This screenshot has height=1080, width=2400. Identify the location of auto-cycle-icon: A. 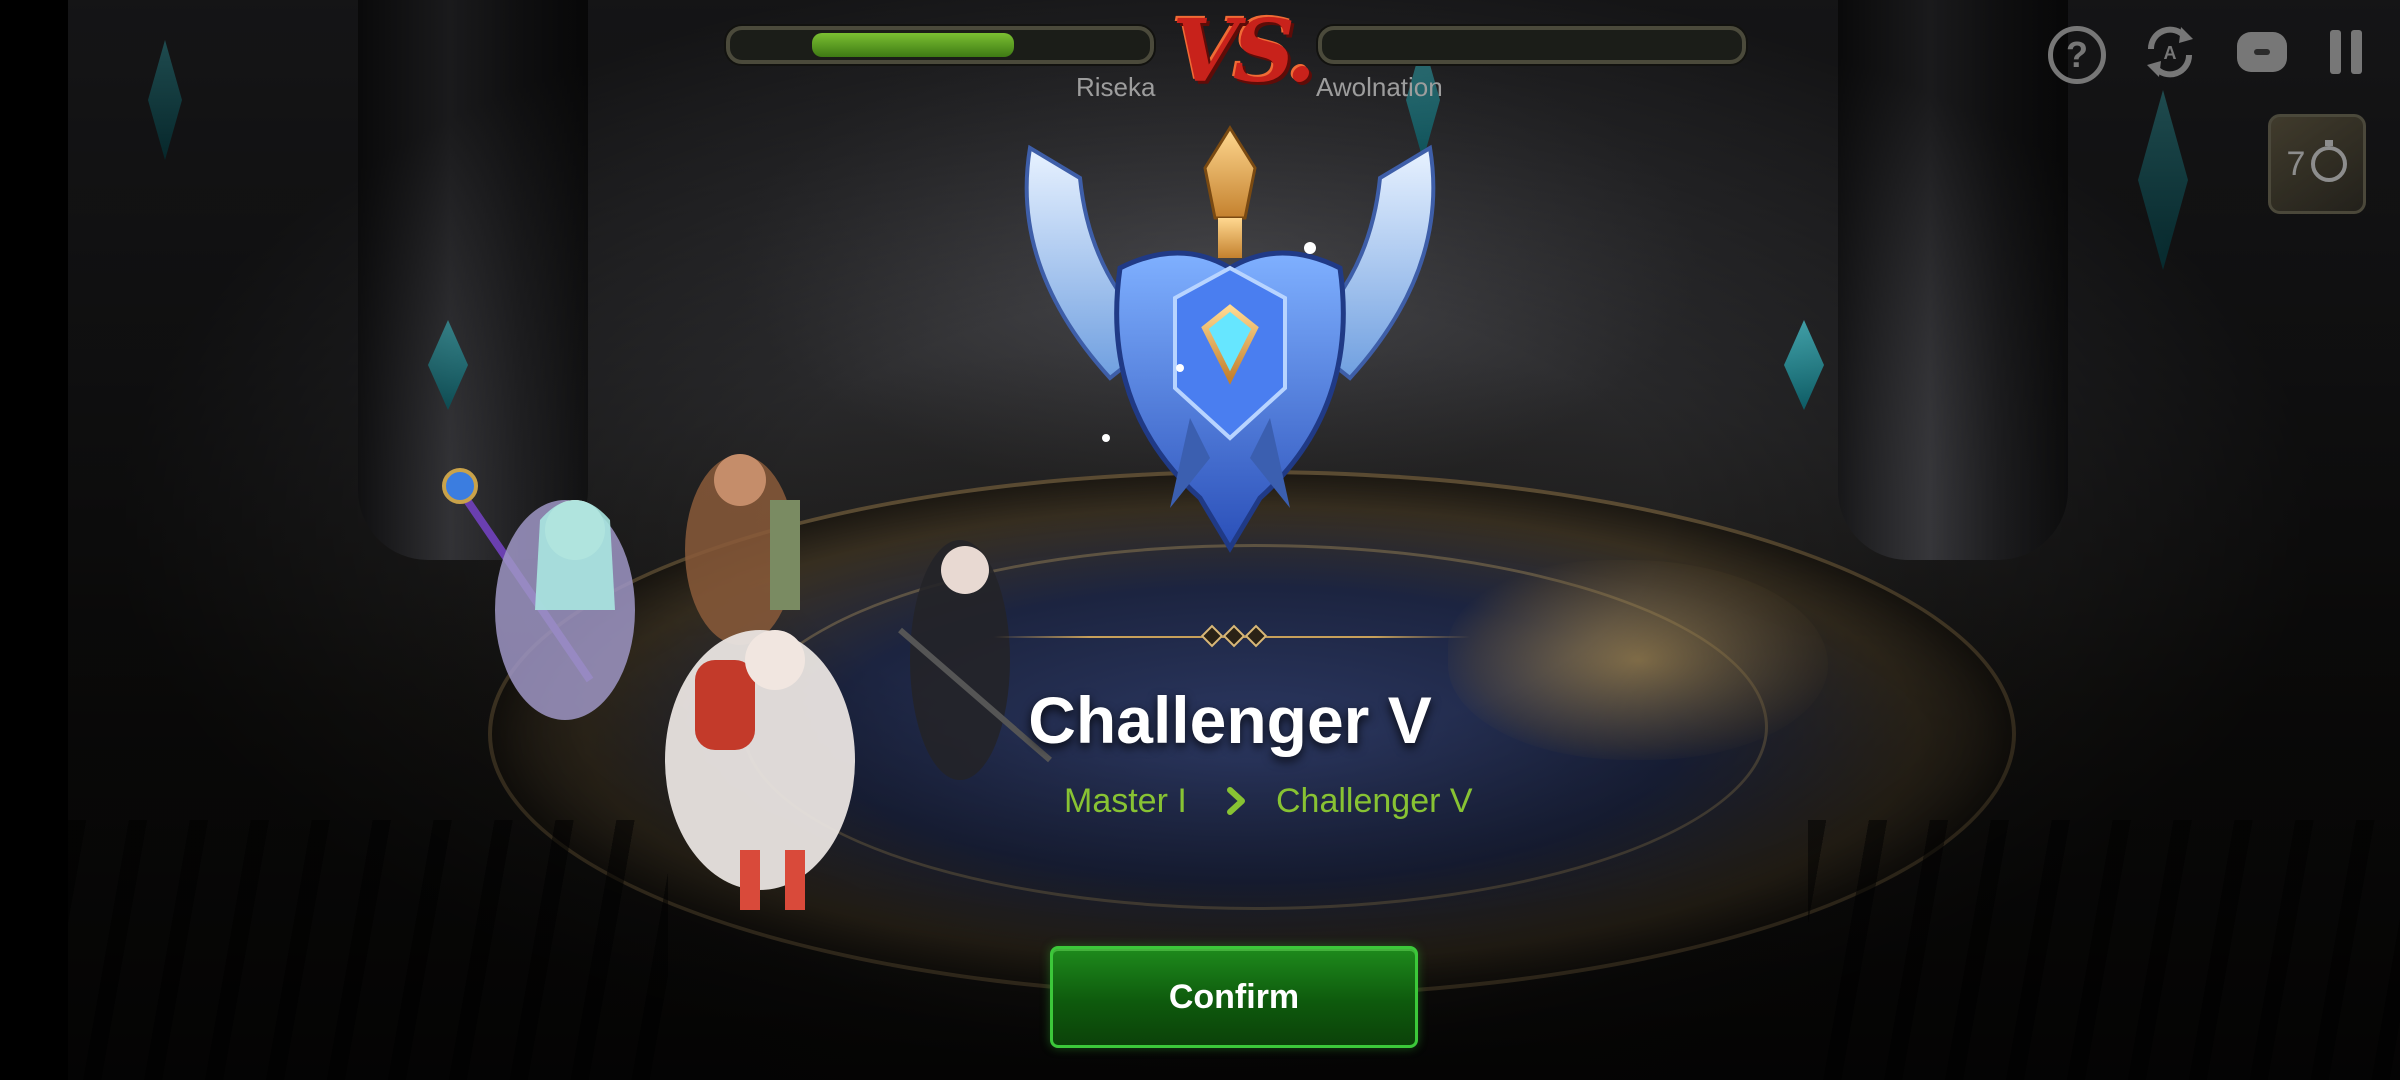
(2170, 52).